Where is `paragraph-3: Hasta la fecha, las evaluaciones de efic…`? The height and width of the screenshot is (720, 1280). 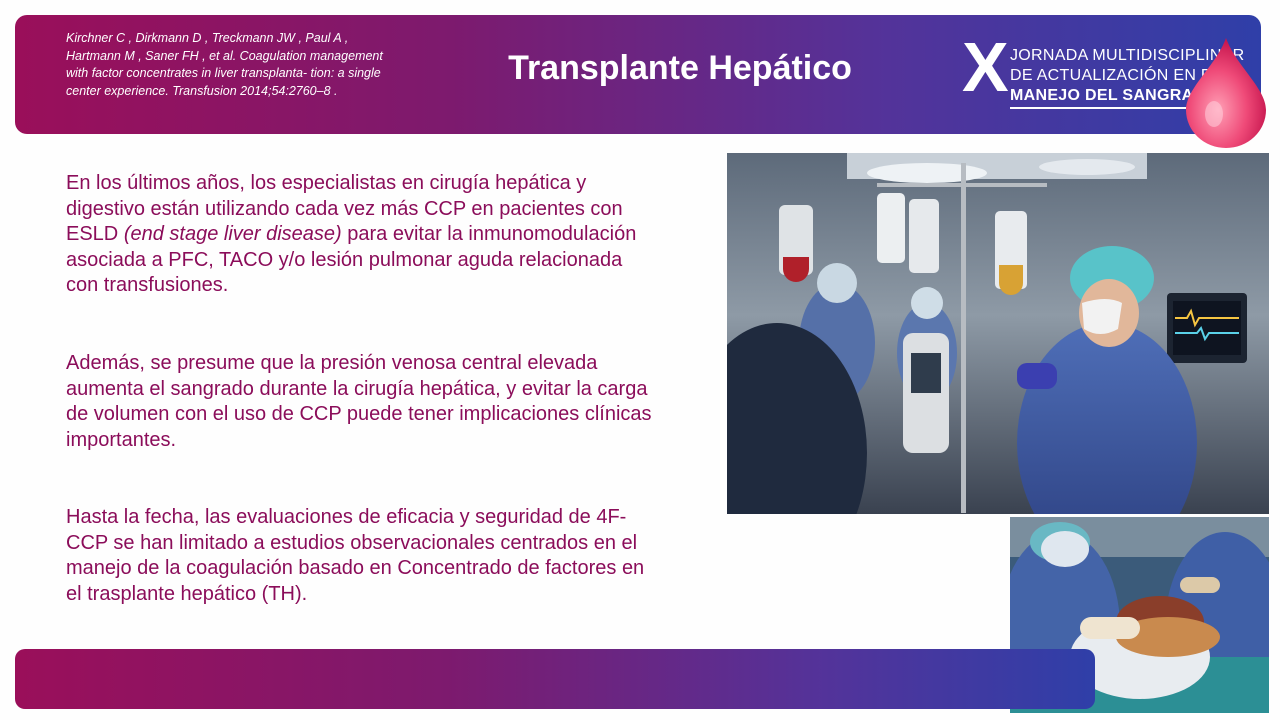 paragraph-3: Hasta la fecha, las evaluaciones de efic… is located at coordinates (355, 555).